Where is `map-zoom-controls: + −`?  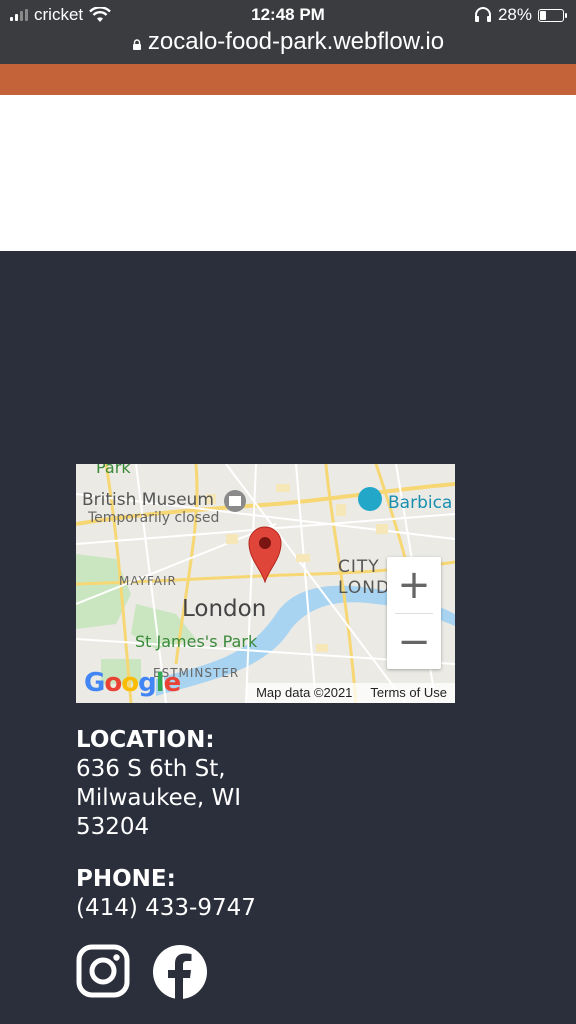
map-zoom-controls: + − is located at coordinates (414, 613).